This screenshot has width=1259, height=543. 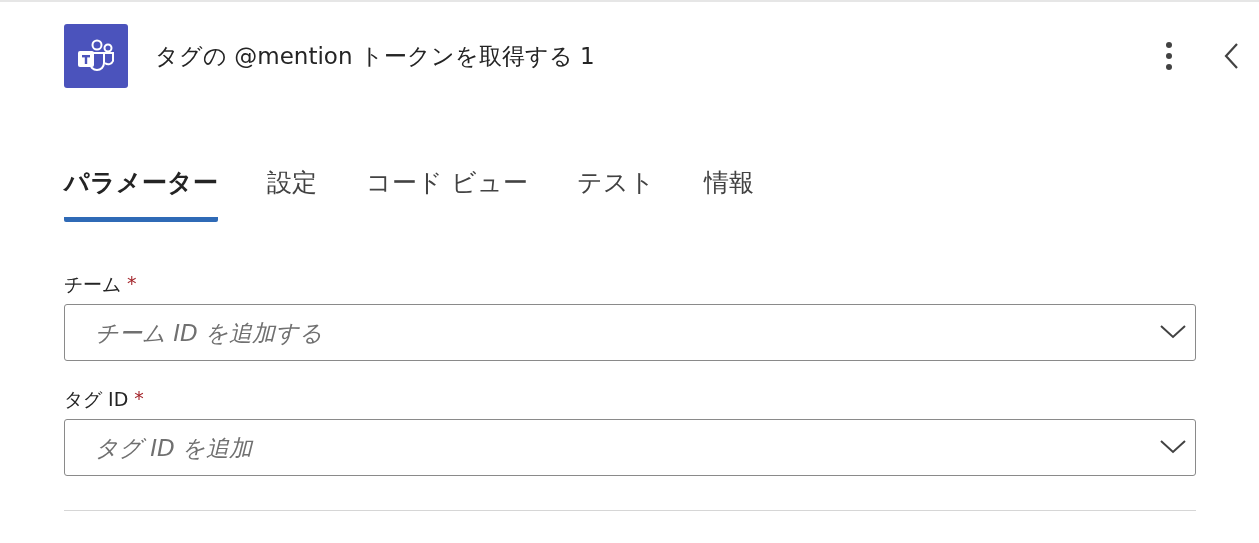 What do you see at coordinates (292, 194) in the screenshot?
I see `tab: 設定` at bounding box center [292, 194].